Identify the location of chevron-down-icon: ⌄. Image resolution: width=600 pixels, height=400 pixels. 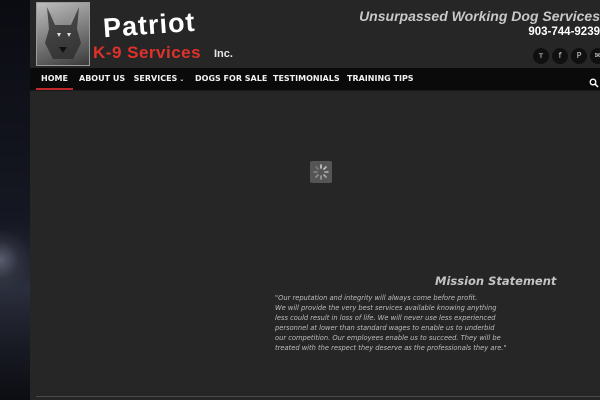
(182, 79).